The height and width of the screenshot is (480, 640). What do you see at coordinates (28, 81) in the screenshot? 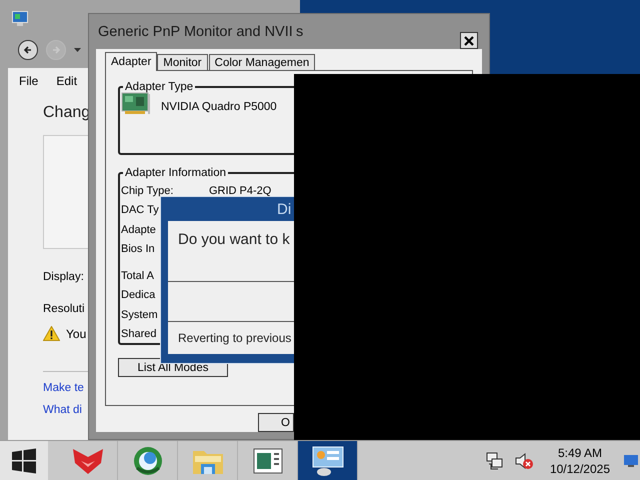
I see `menu-item: File` at bounding box center [28, 81].